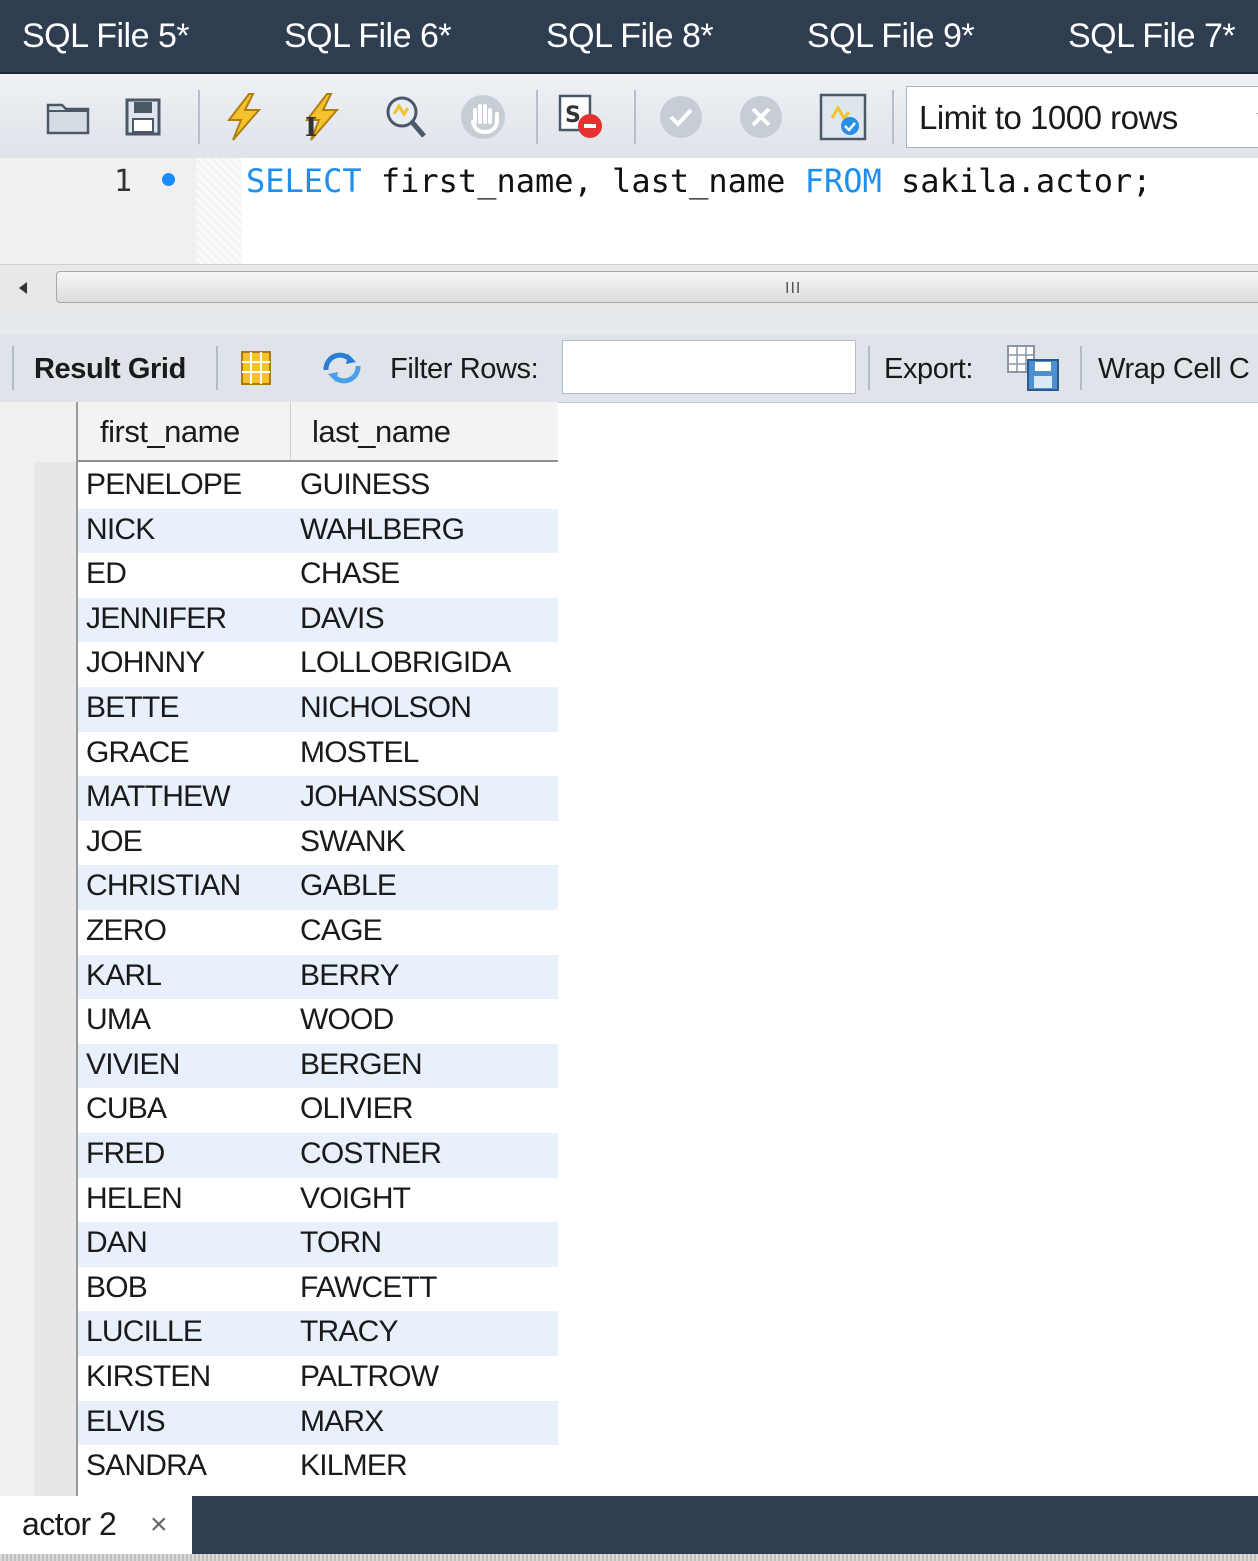  Describe the element at coordinates (118, 1020) in the screenshot. I see `cell-first-name: UMA` at that location.